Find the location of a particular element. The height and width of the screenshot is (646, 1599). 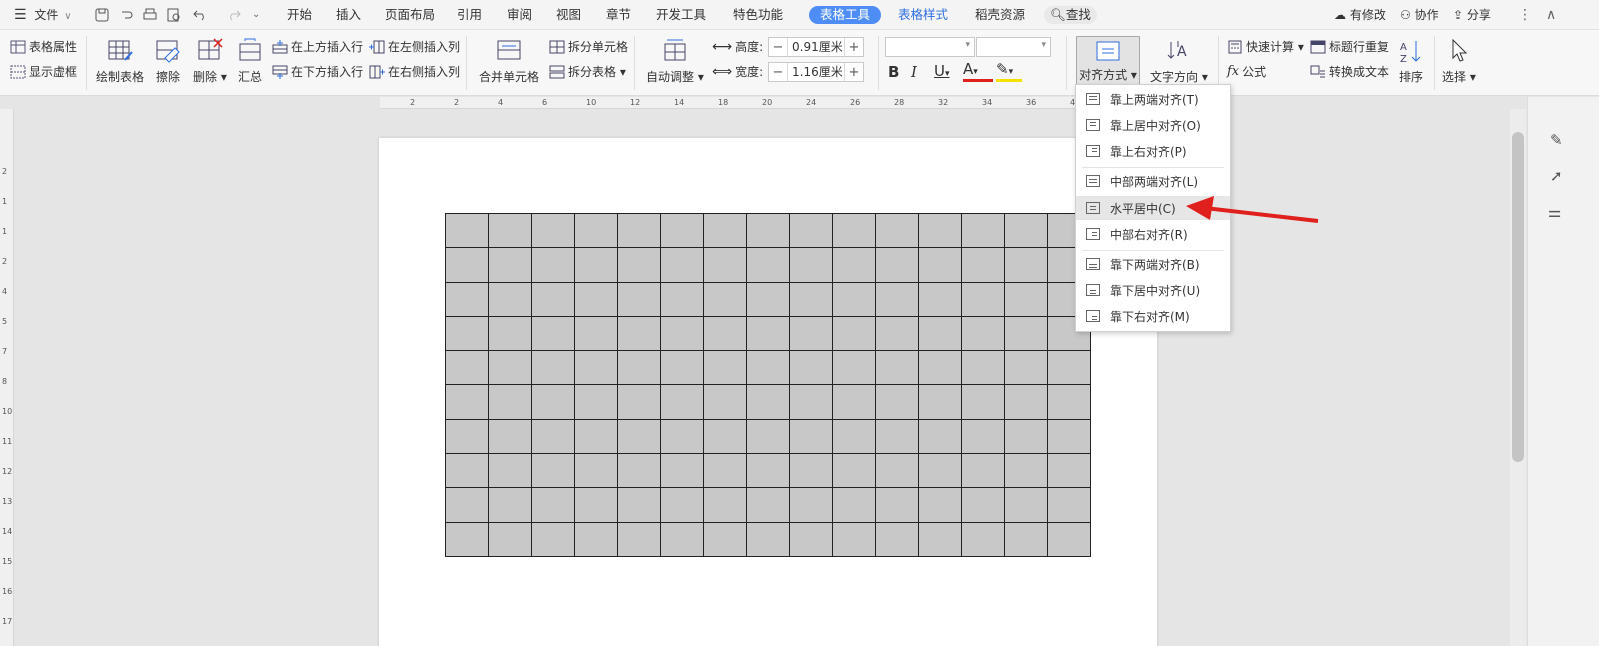

tab-view: 视图 is located at coordinates (568, 15).